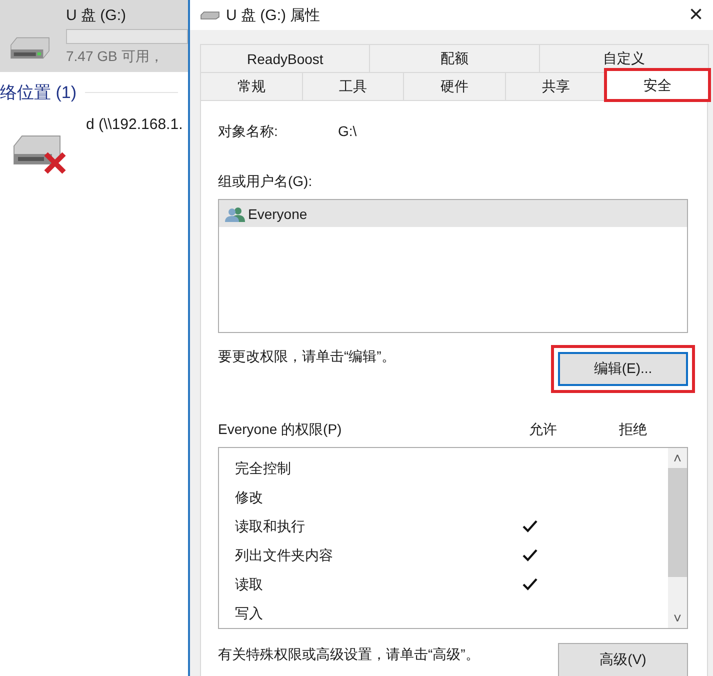  Describe the element at coordinates (696, 15) in the screenshot. I see `close-button: ×` at that location.